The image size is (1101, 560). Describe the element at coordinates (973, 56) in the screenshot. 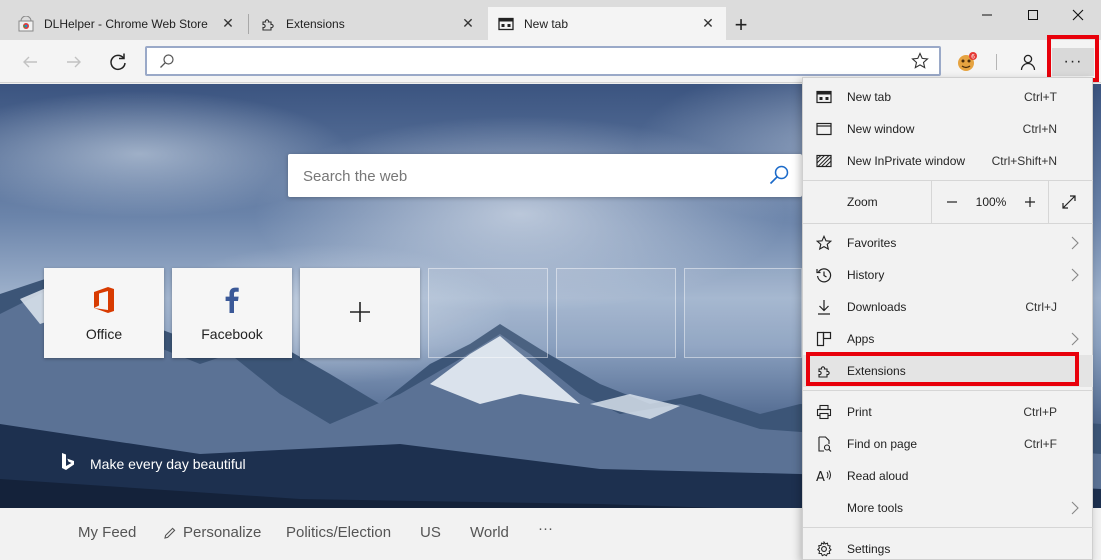

I see `svg-text: 6` at that location.